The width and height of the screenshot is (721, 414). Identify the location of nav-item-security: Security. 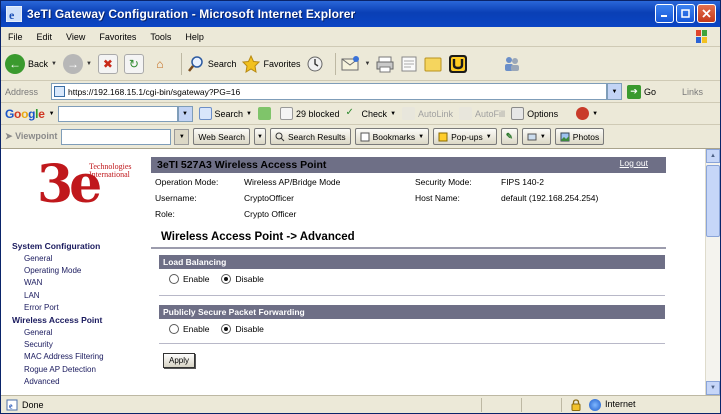
(38, 344).